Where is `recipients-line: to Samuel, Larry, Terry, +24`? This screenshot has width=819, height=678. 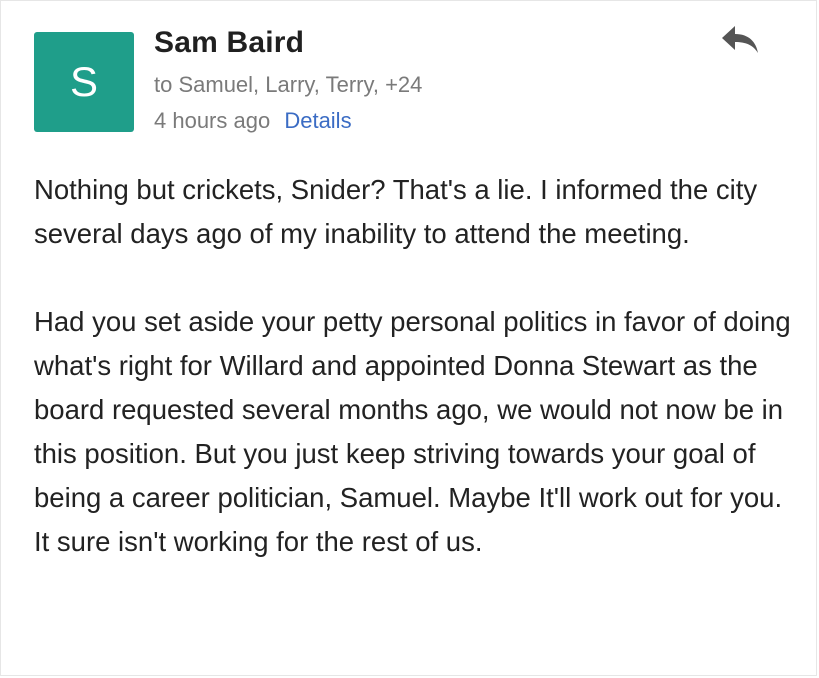 recipients-line: to Samuel, Larry, Terry, +24 is located at coordinates (288, 84).